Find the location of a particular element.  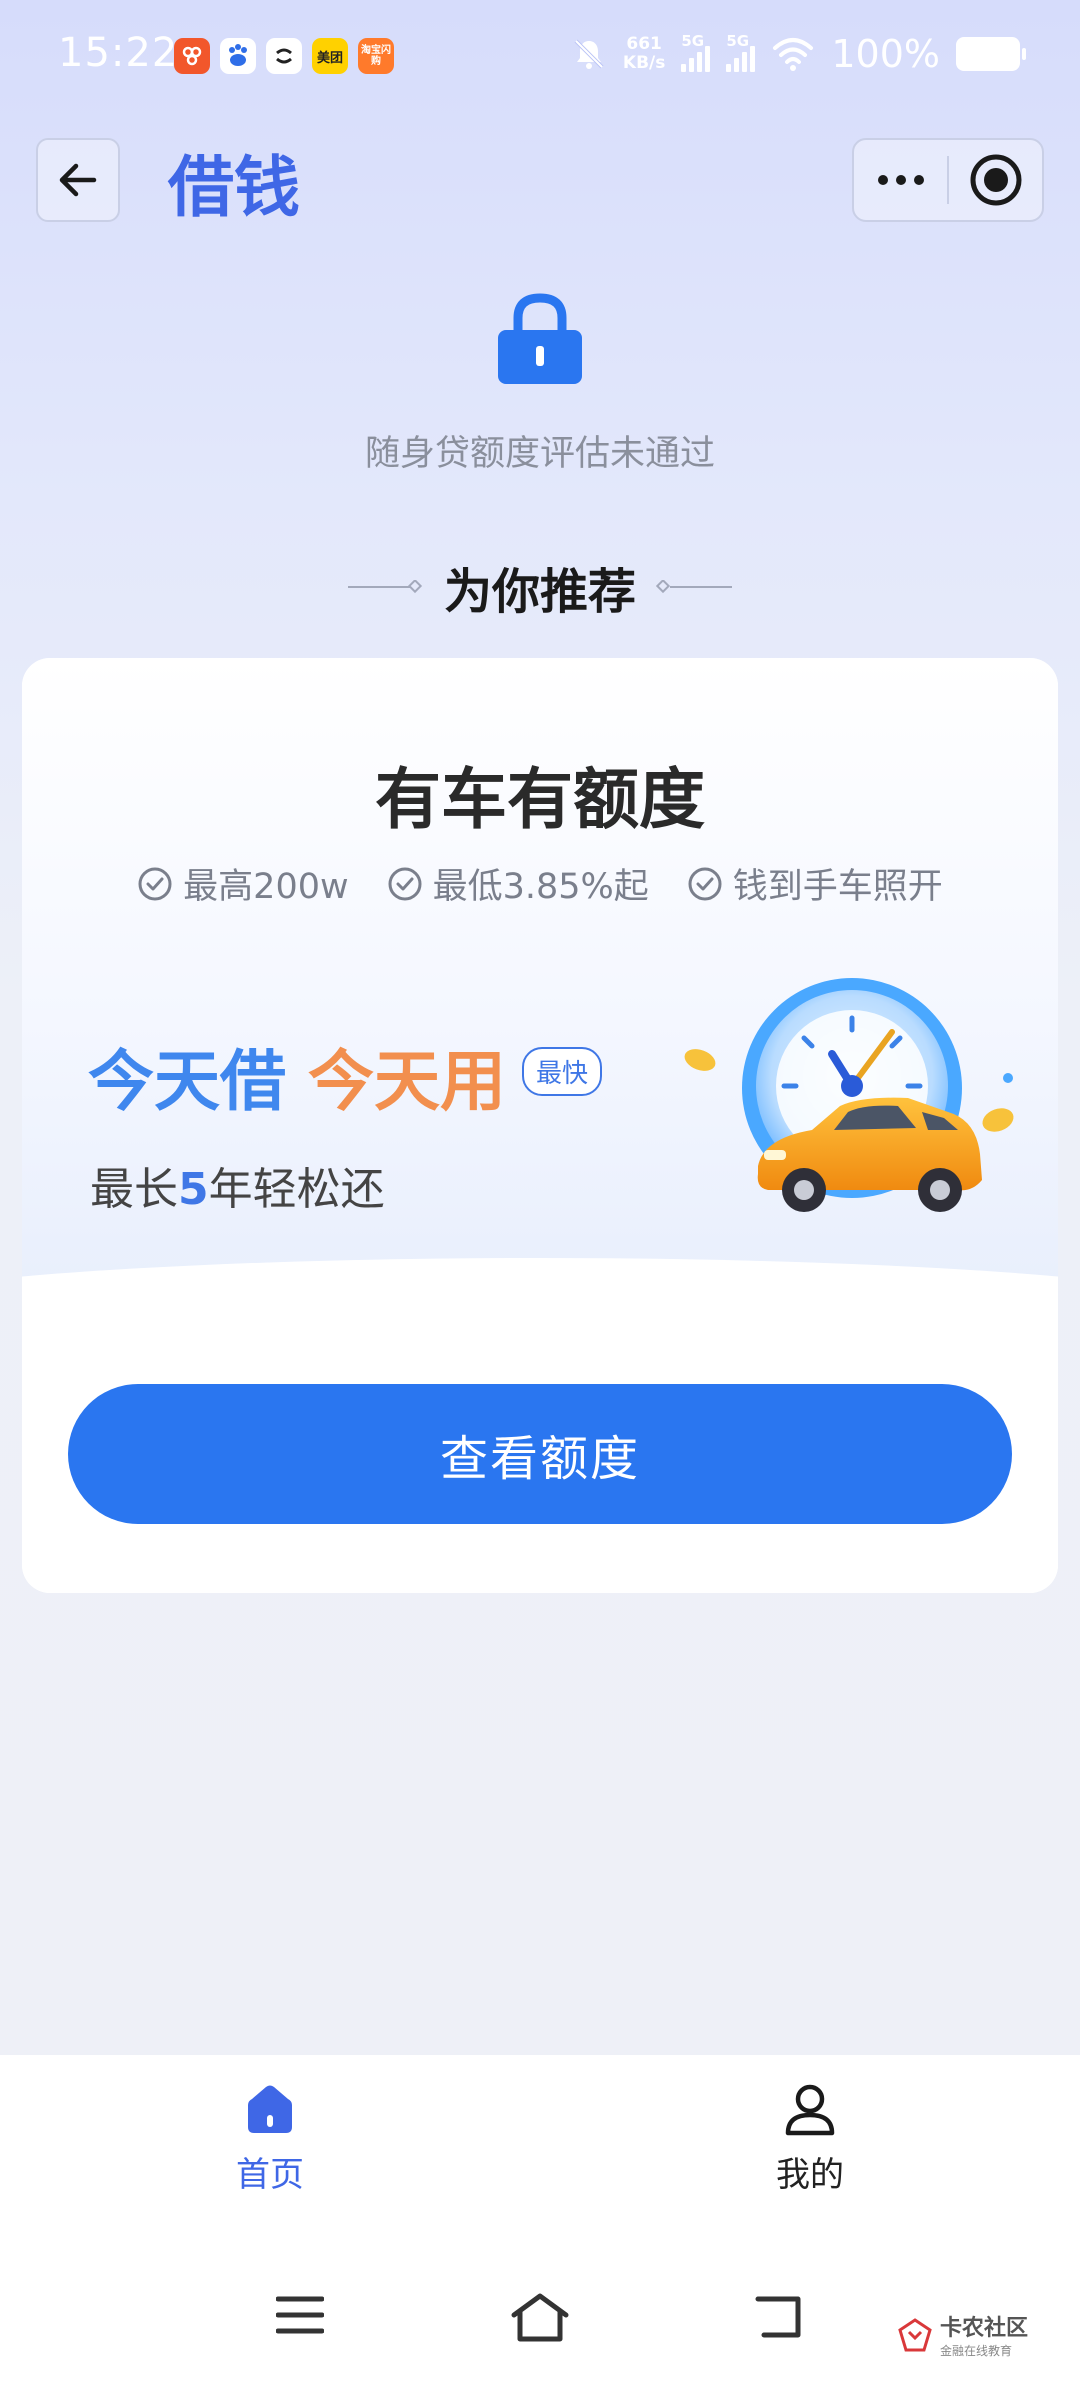

page-title: 借钱 is located at coordinates (234, 187).